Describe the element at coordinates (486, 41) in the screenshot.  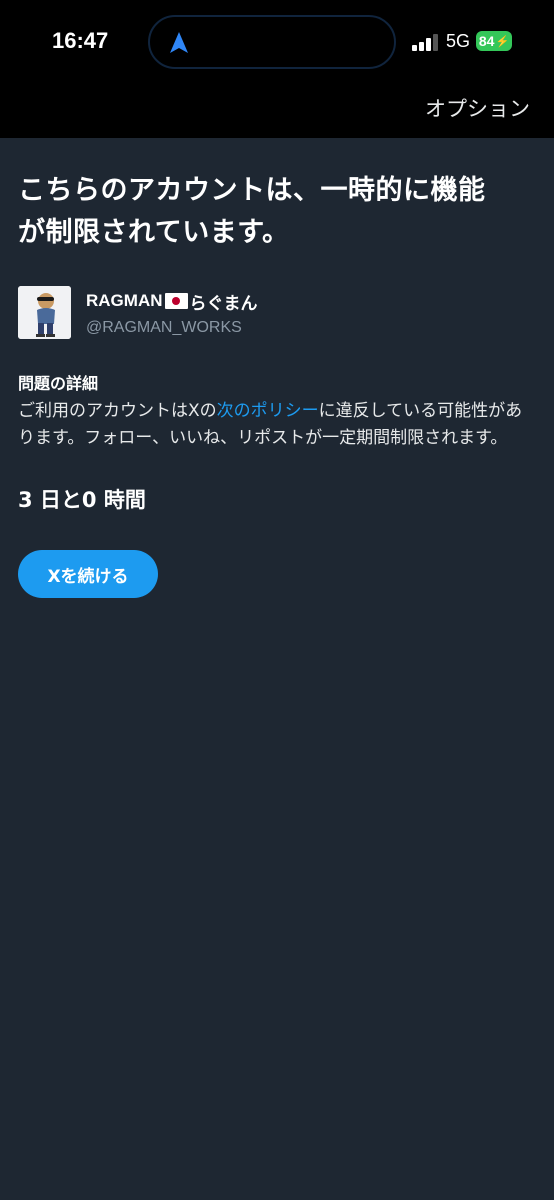
I see `battery-level: 84` at that location.